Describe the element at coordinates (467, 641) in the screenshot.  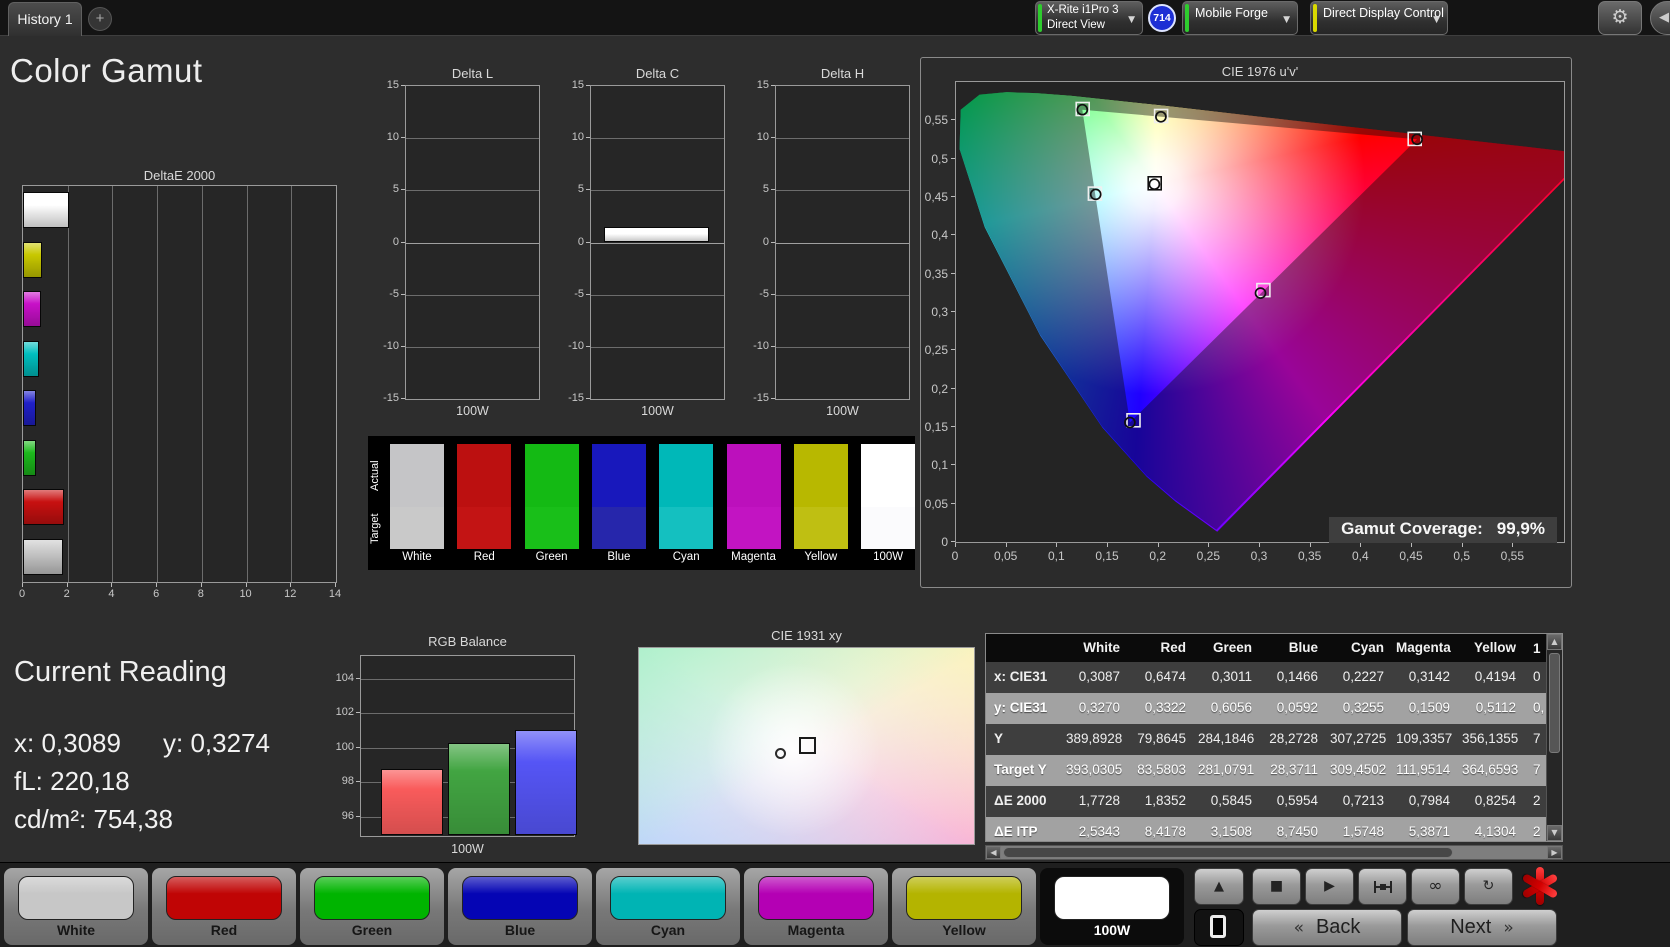
I see `rgb-balance-chart-title: RGB Balance` at that location.